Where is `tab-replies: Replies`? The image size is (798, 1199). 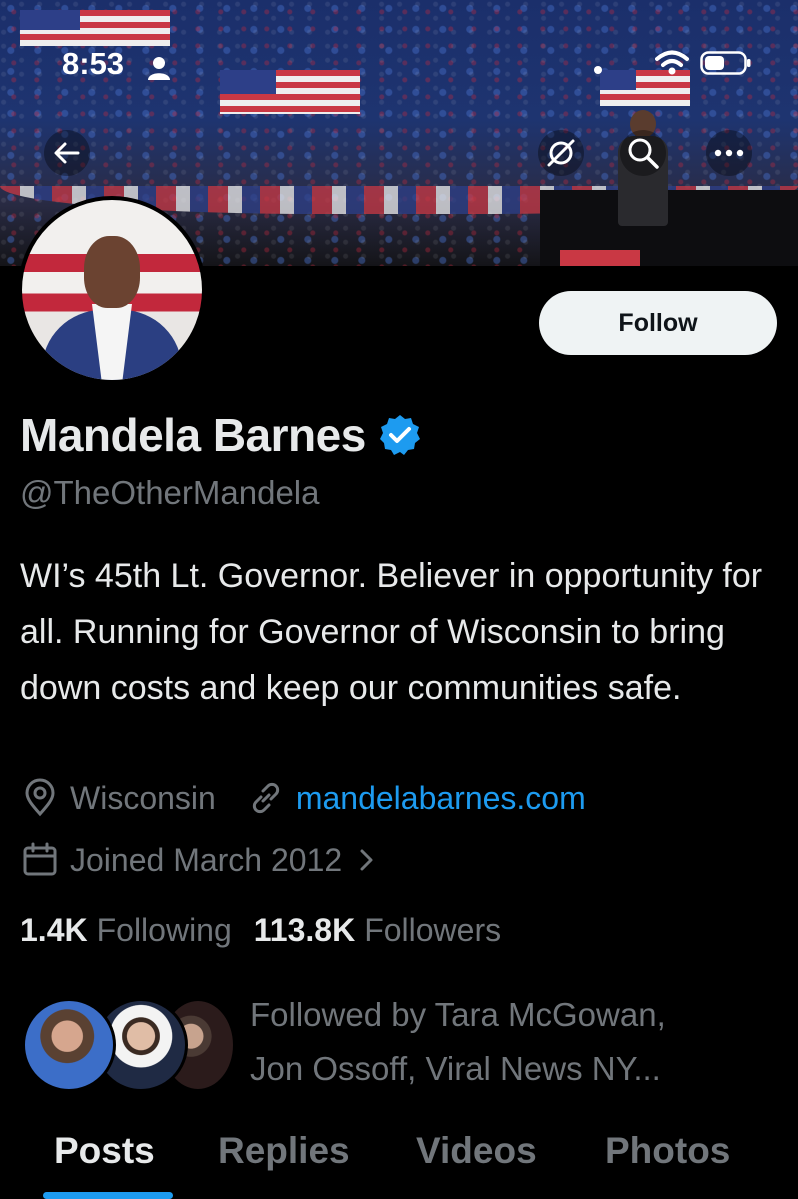 tab-replies: Replies is located at coordinates (284, 1151).